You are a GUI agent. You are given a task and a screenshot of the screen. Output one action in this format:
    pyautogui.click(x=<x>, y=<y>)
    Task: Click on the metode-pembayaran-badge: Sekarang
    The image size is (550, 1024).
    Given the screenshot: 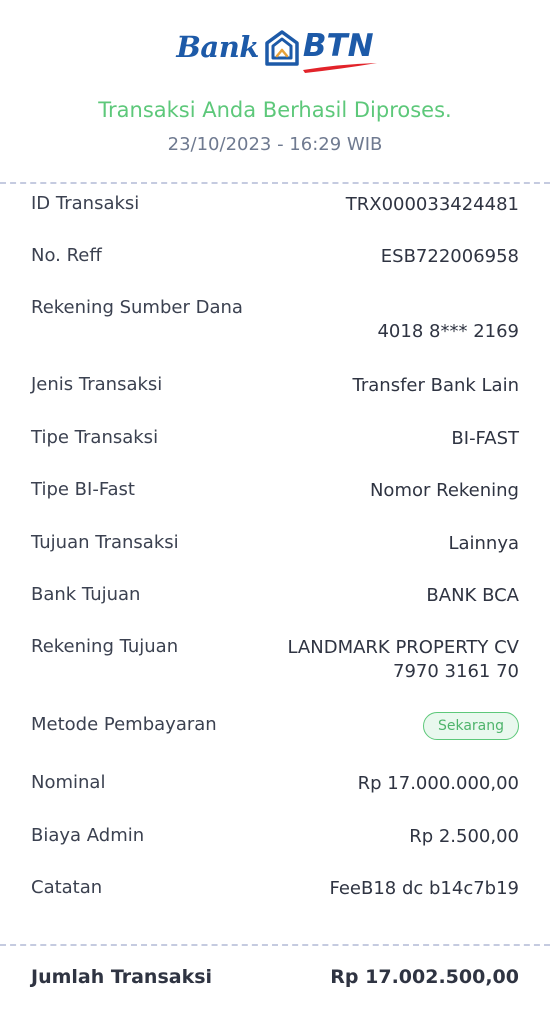 What is the action you would take?
    pyautogui.click(x=470, y=726)
    